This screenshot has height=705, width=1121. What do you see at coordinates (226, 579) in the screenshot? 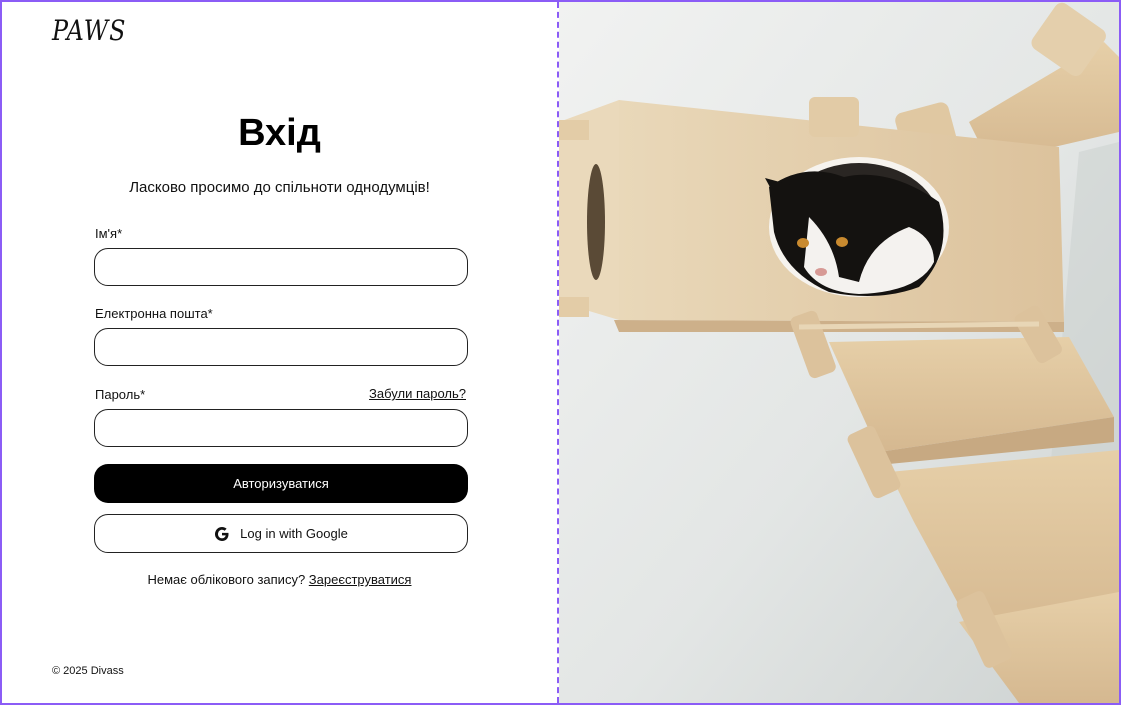
I see `signup-prompt: Немає облікового запису?` at bounding box center [226, 579].